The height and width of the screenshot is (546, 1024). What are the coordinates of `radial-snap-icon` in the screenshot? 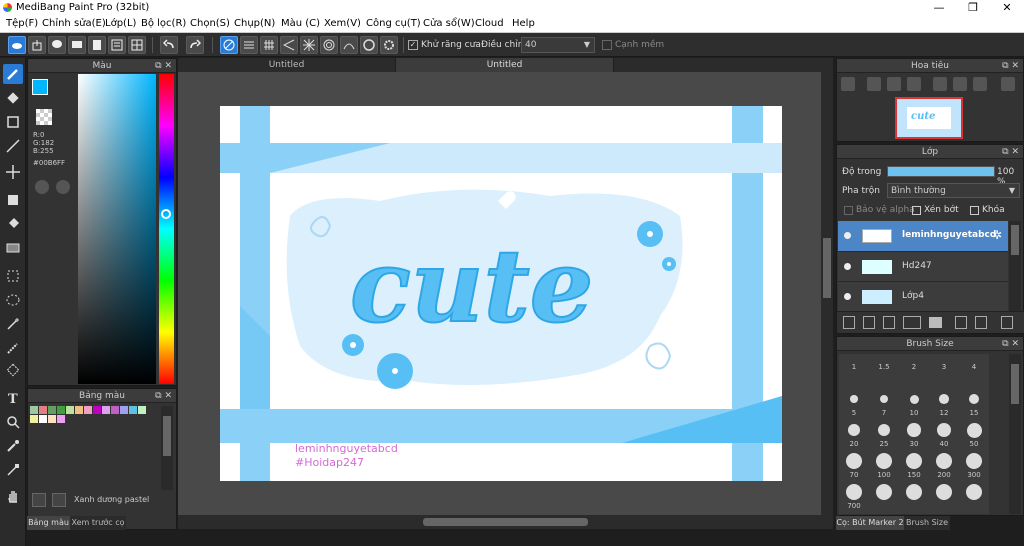 It's located at (309, 45).